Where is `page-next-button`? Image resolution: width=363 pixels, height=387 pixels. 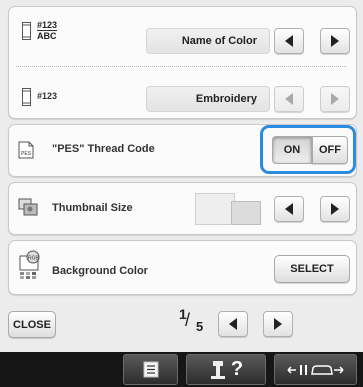
page-next-button is located at coordinates (278, 324).